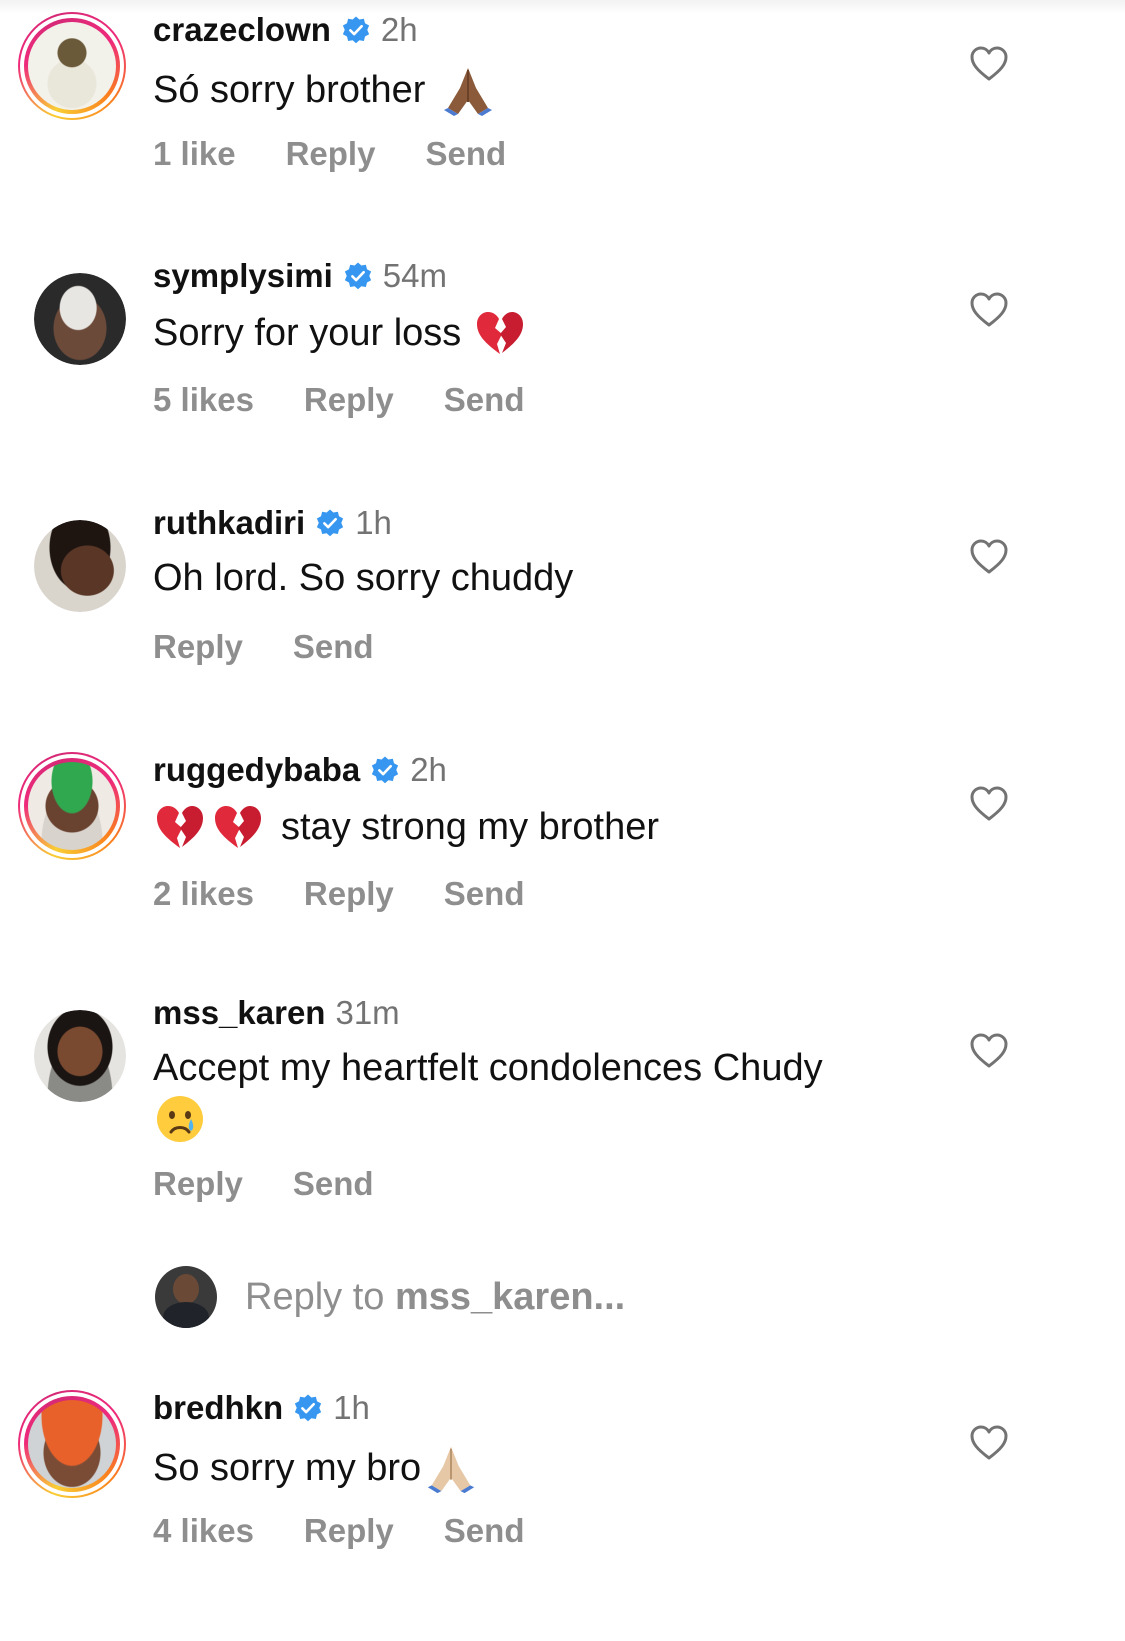 The image size is (1125, 1641). What do you see at coordinates (180, 1119) in the screenshot?
I see `crying-face-emoji` at bounding box center [180, 1119].